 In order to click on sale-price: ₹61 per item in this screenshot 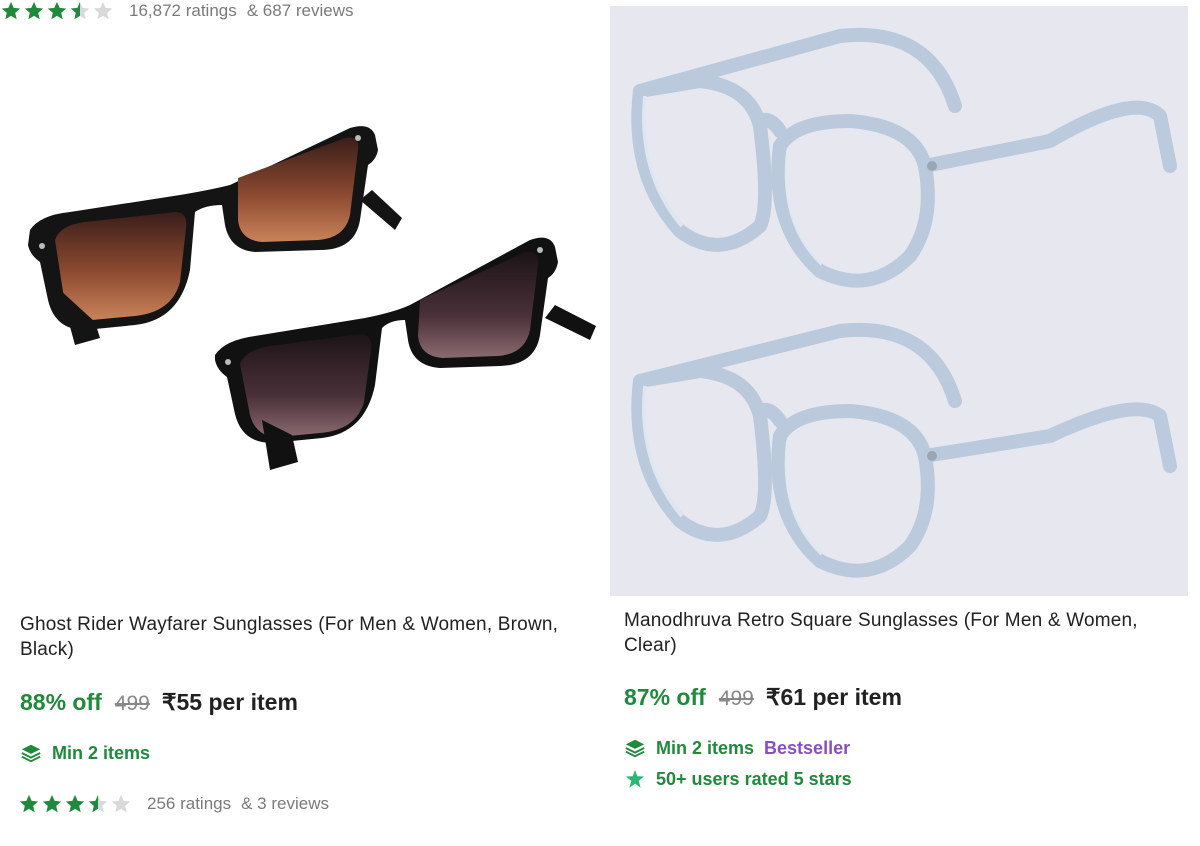, I will do `click(833, 697)`.